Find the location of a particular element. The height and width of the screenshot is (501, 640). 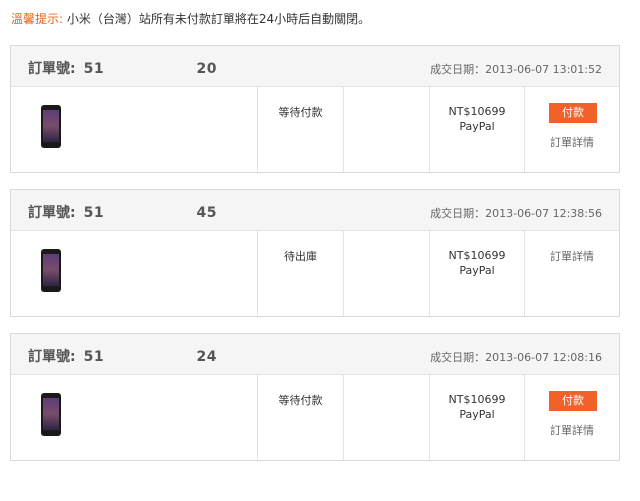

order-date: 成交日期：2013-06-07 12:08:16 is located at coordinates (516, 357).